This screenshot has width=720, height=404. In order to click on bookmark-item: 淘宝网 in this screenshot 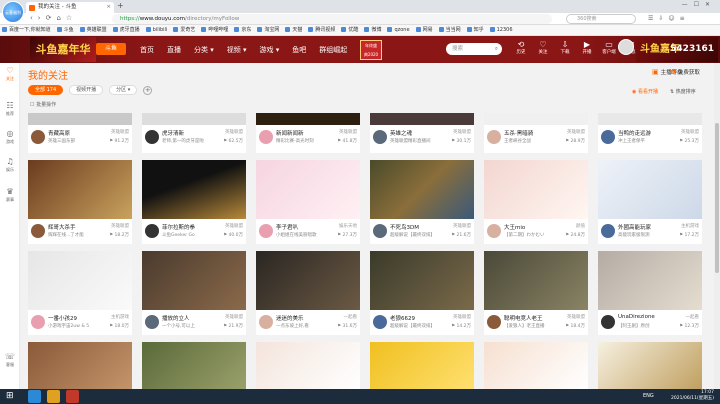, I will do `click(268, 30)`.